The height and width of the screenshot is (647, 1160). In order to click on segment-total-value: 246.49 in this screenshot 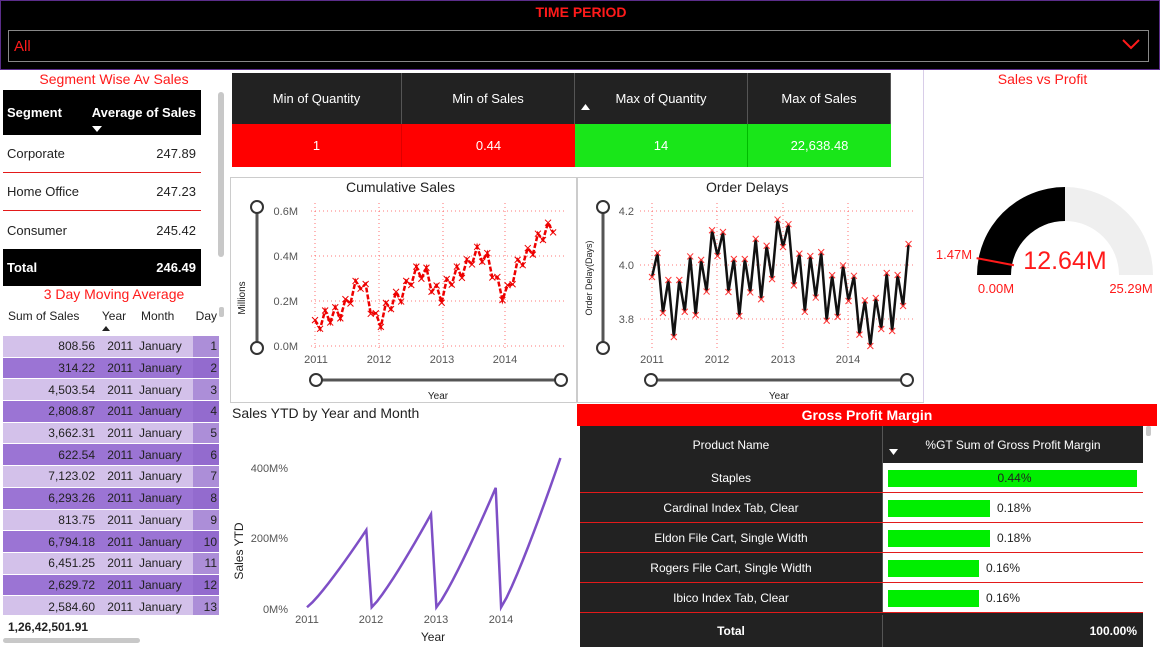, I will do `click(176, 267)`.